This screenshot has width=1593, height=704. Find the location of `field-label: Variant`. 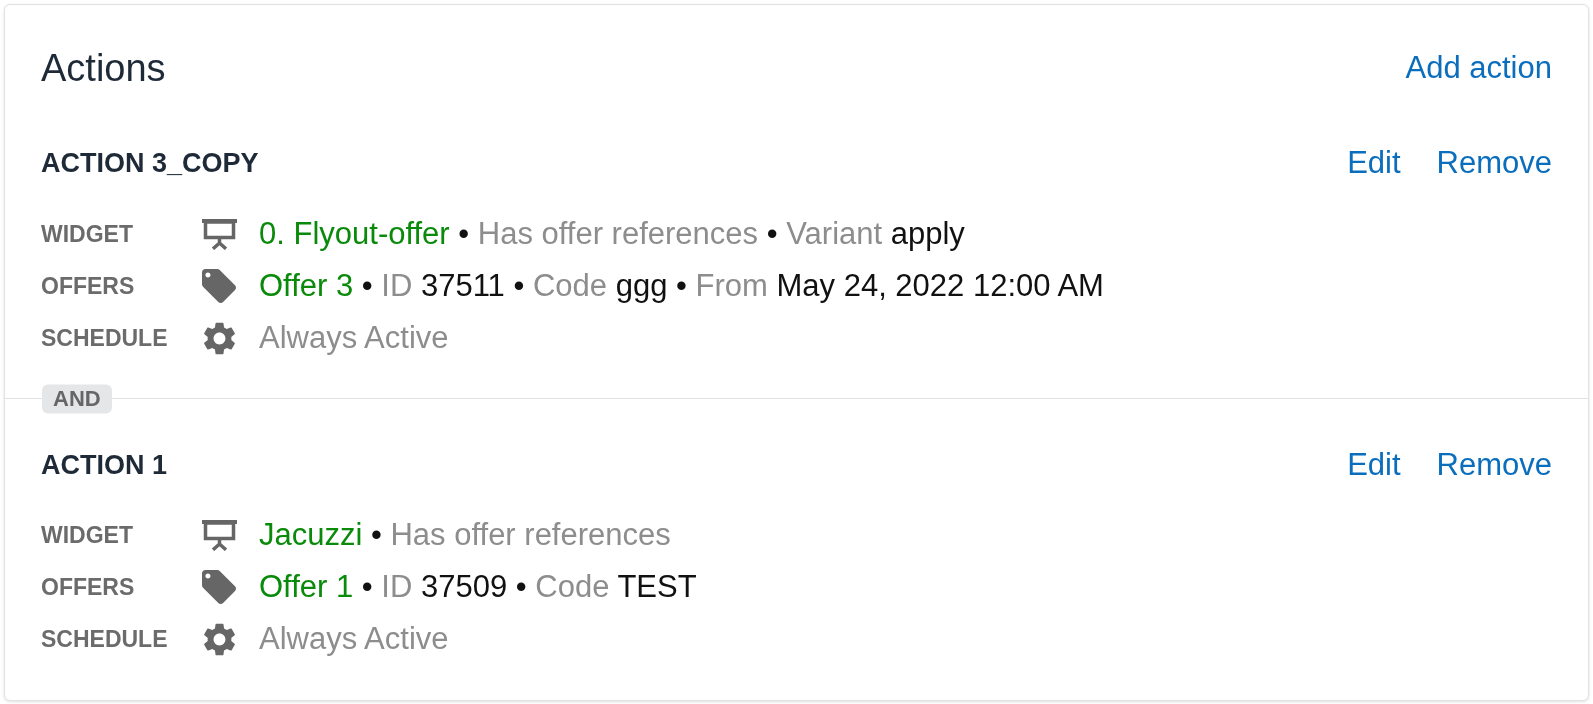

field-label: Variant is located at coordinates (834, 233).